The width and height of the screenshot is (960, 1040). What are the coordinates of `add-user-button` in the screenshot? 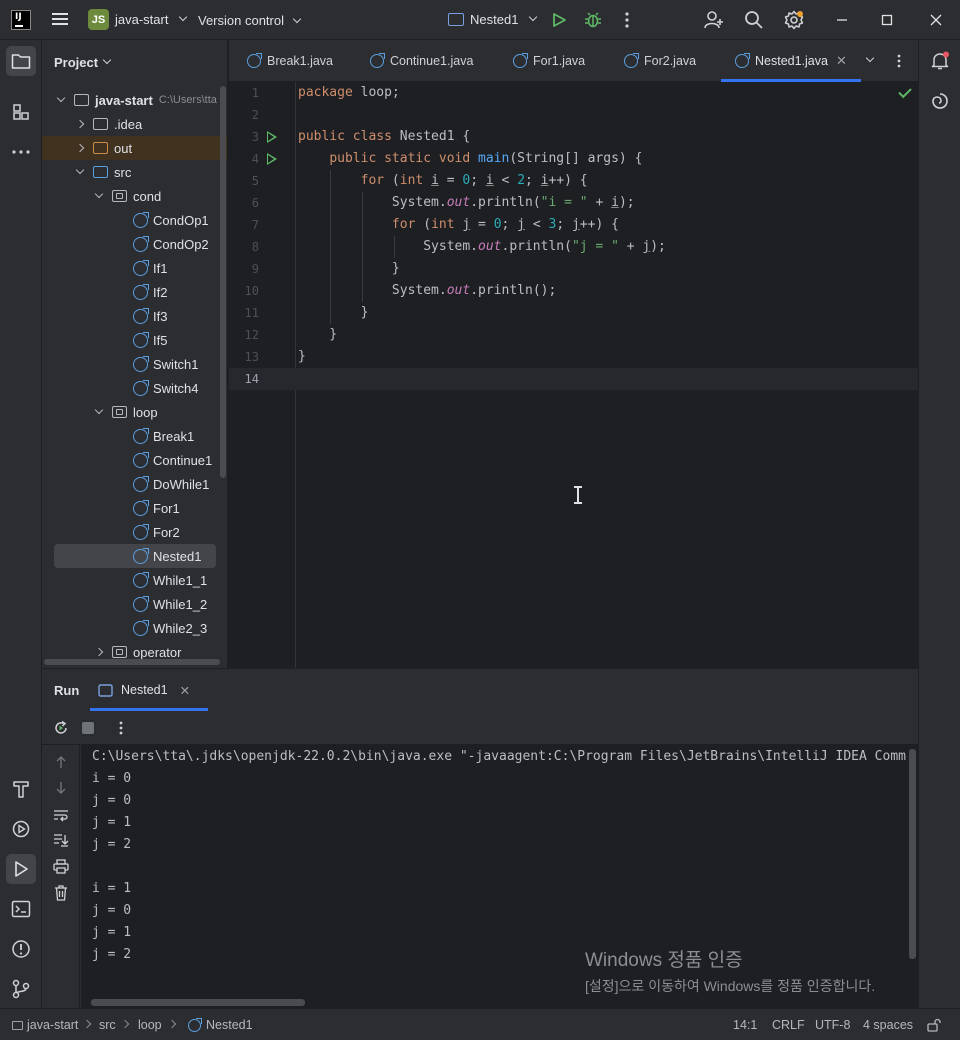 It's located at (714, 20).